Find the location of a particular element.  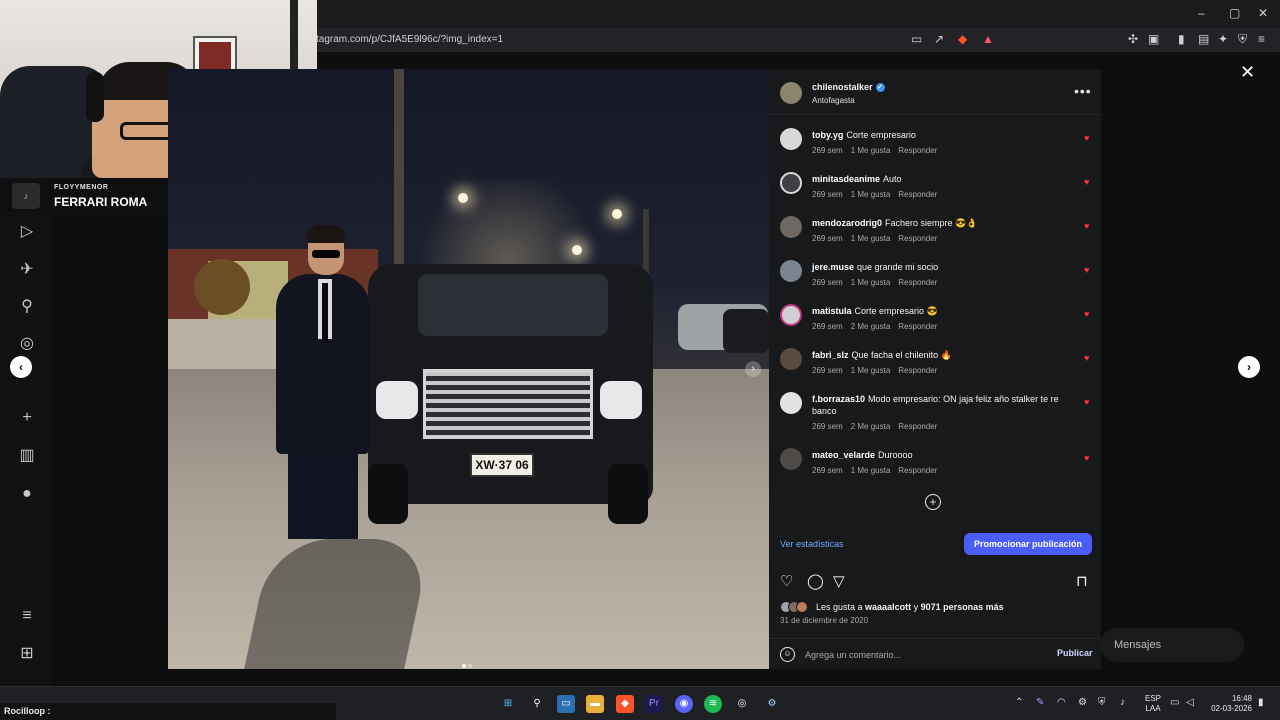

comment-username: jere.muse is located at coordinates (833, 267).